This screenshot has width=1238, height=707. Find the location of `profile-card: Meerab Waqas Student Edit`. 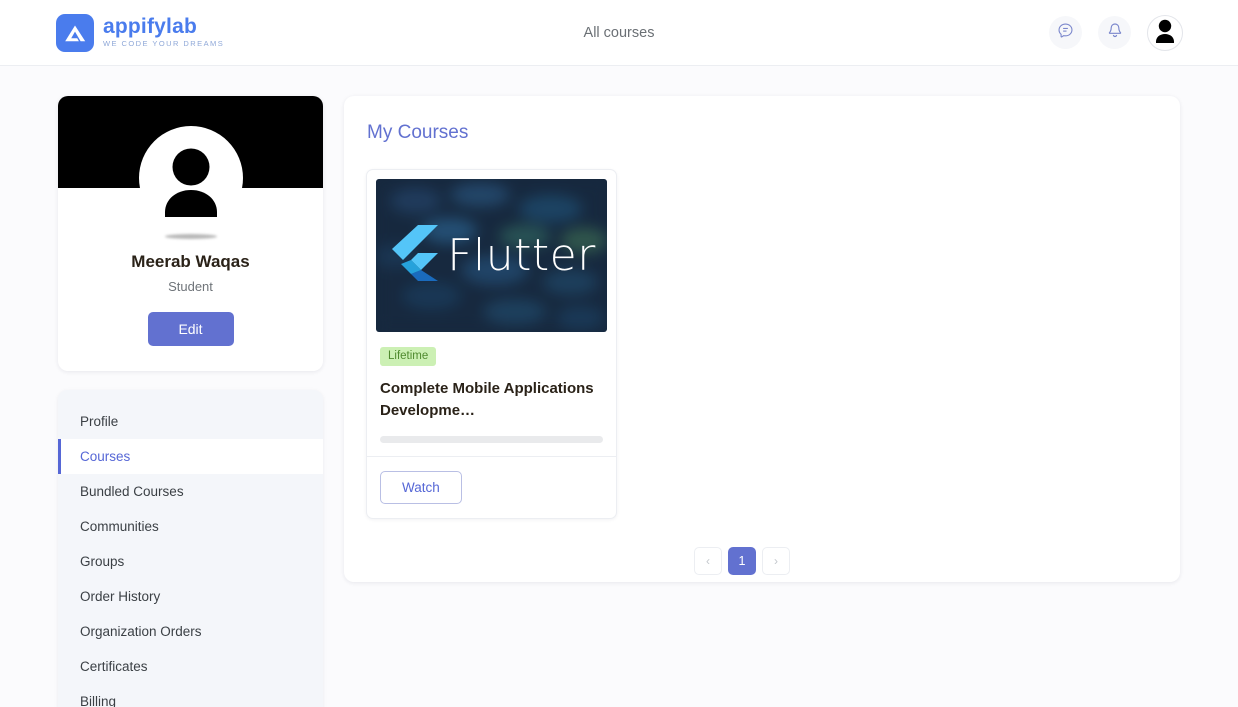

profile-card: Meerab Waqas Student Edit is located at coordinates (190, 233).